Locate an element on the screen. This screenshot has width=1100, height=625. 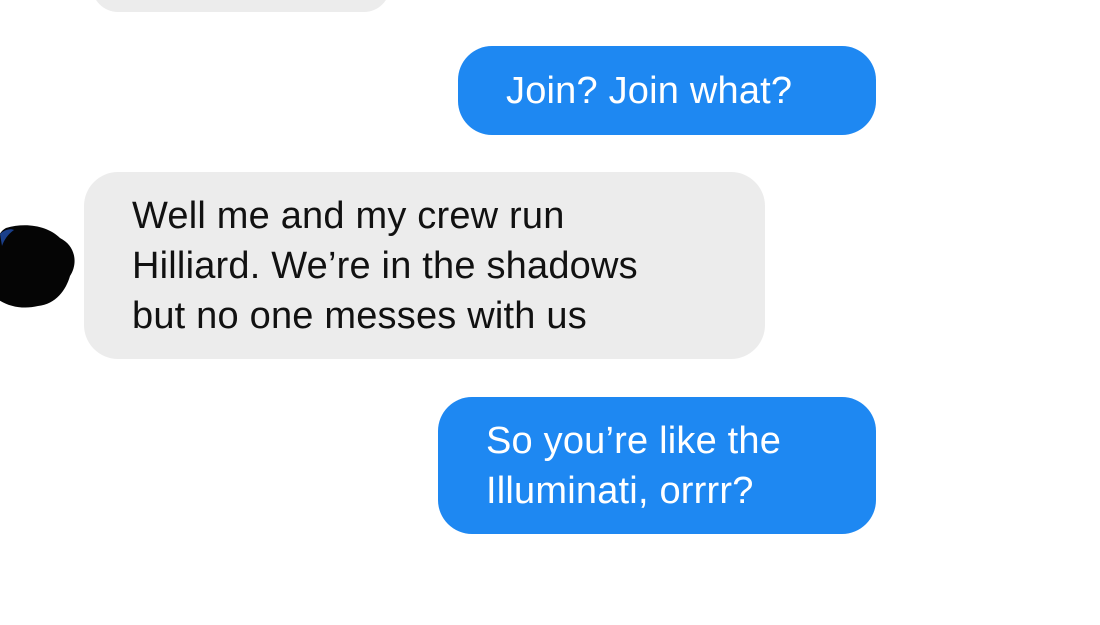
message-text: Join? Join what? is located at coordinates (649, 91).